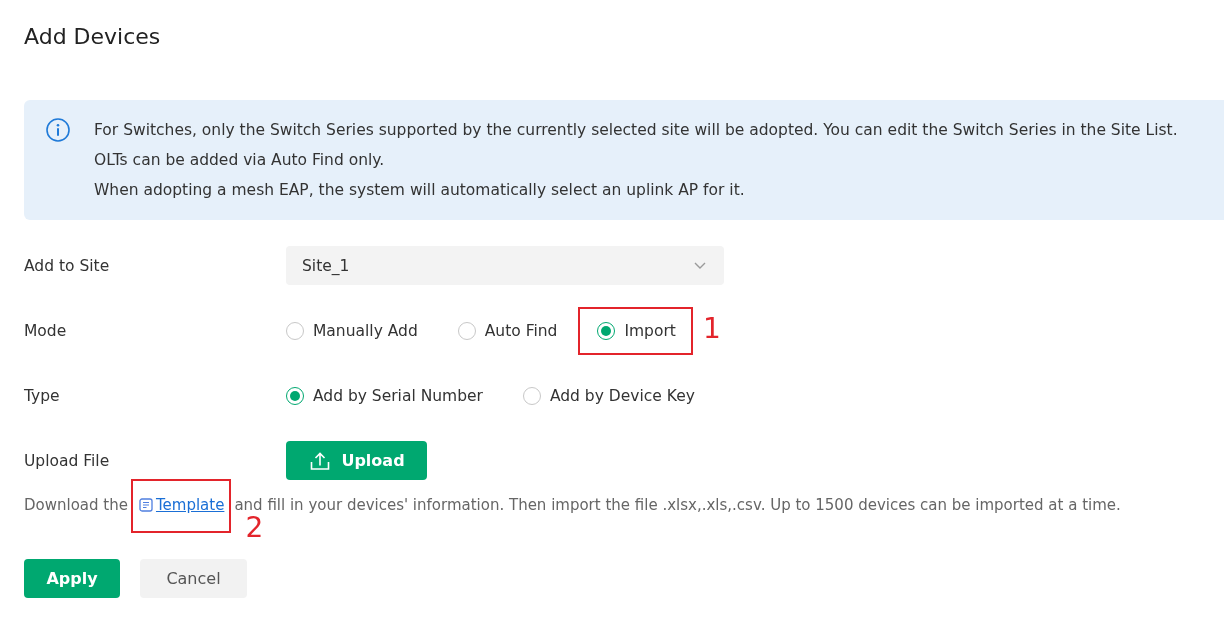  Describe the element at coordinates (240, 160) in the screenshot. I see `notice-text: OLTs can be added via Auto Find only.` at that location.